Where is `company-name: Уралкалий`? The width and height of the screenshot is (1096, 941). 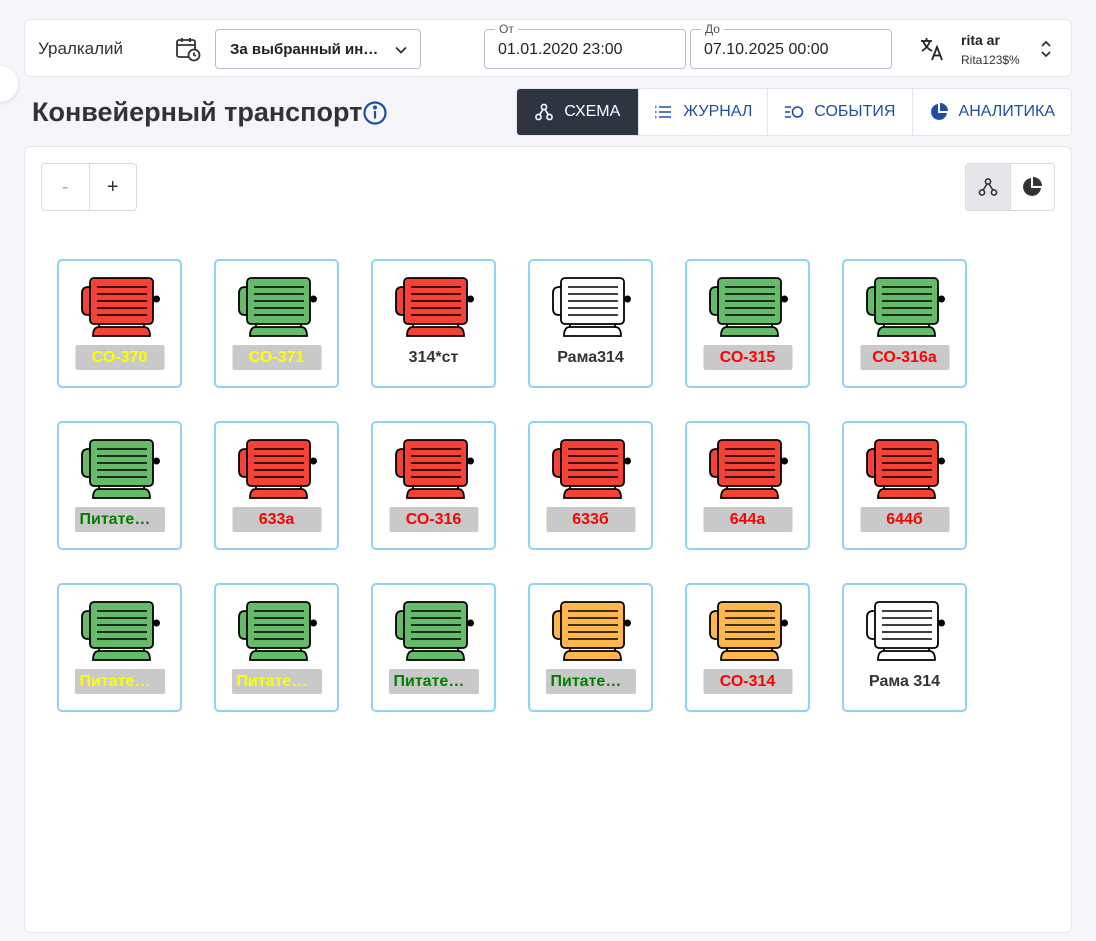
company-name: Уралкалий is located at coordinates (81, 48).